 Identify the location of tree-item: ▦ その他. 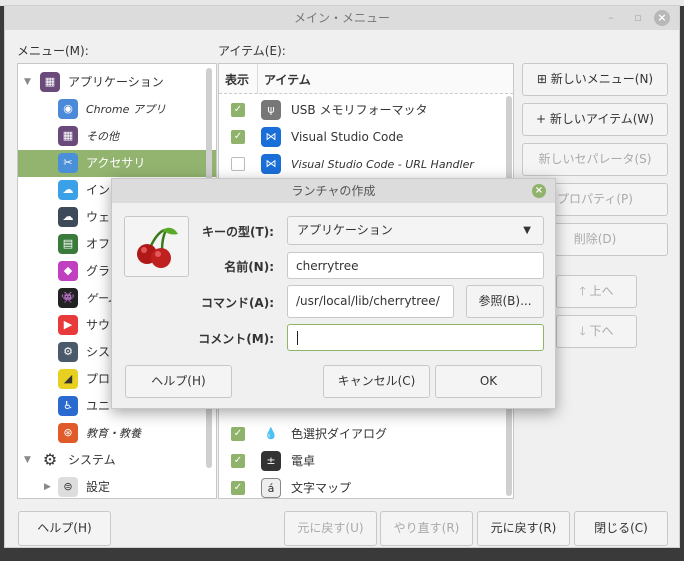
(117, 136).